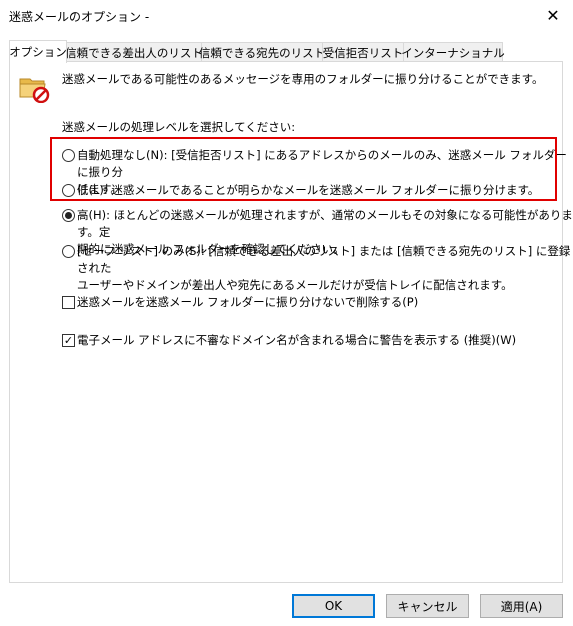 The height and width of the screenshot is (626, 573). I want to click on apply-button: 適用(A), so click(521, 606).